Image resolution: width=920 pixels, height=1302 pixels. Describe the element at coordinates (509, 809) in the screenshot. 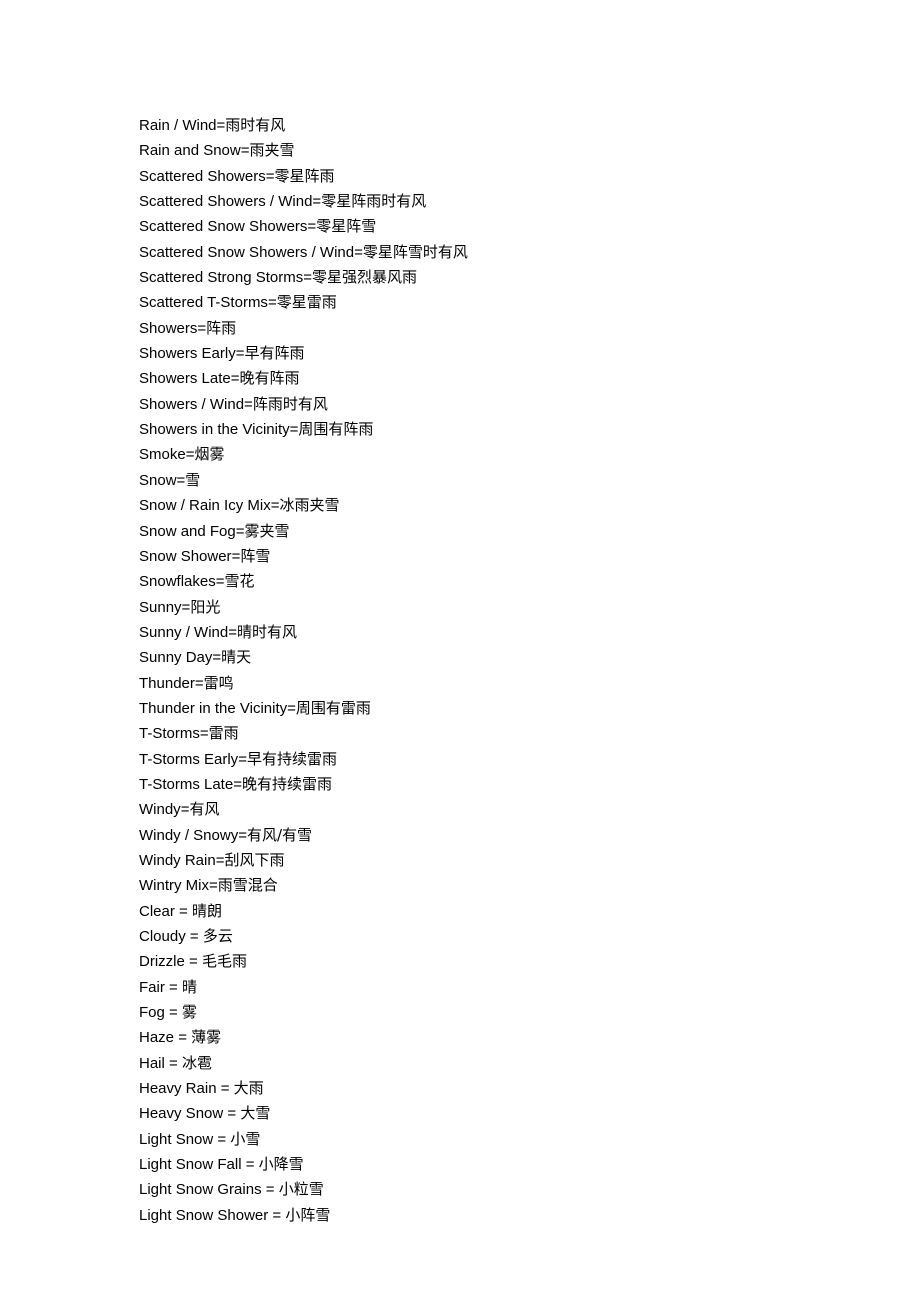

I see `glossary-entry: Windy=有风` at that location.